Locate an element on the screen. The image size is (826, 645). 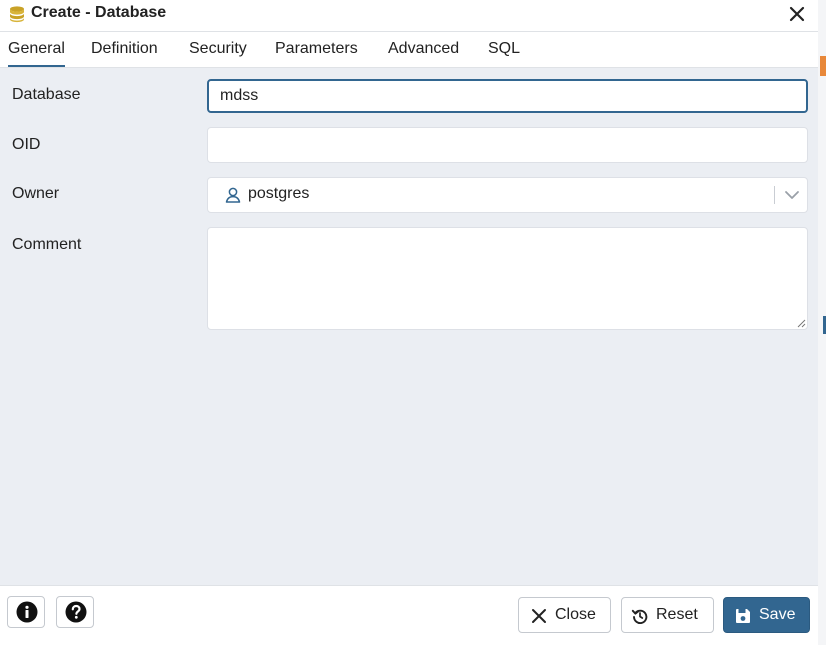
reset-button: Reset is located at coordinates (667, 615).